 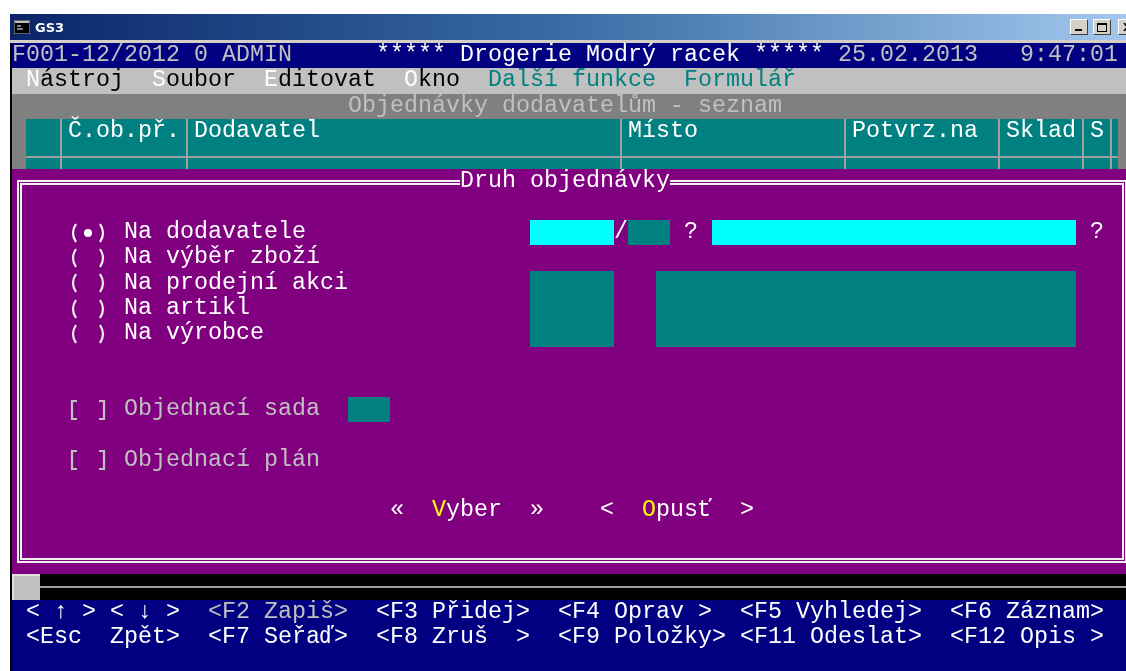 What do you see at coordinates (215, 233) in the screenshot?
I see `option-label: Na dodavatele` at bounding box center [215, 233].